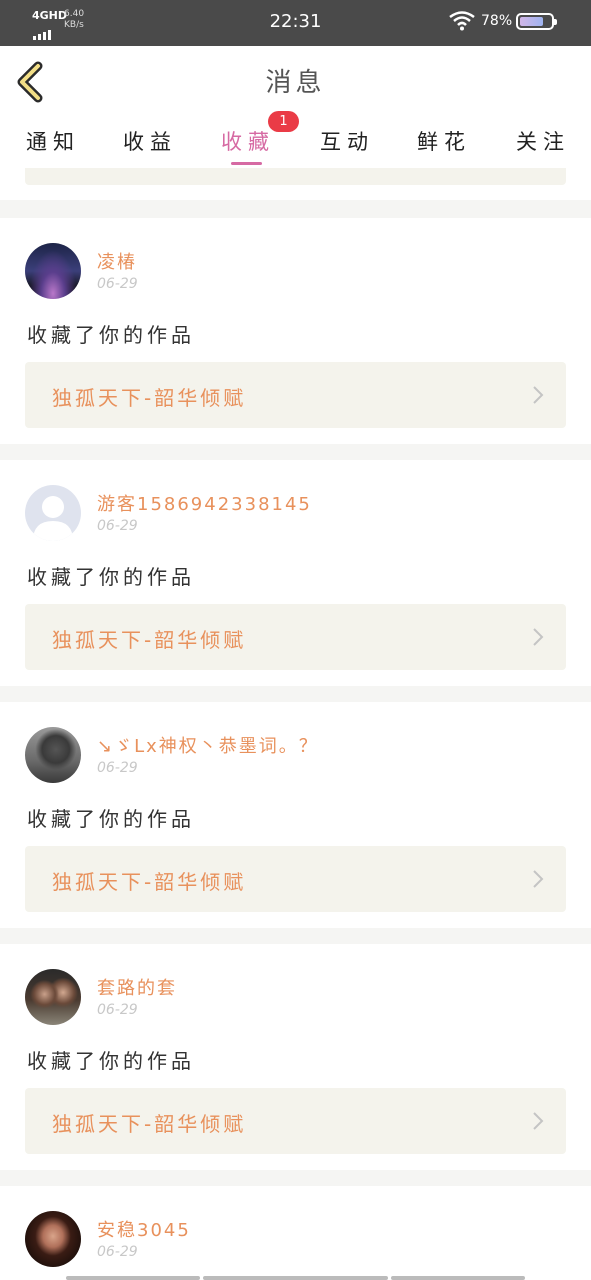 The image size is (591, 1280). What do you see at coordinates (295, 1233) in the screenshot?
I see `message-card: 安稳3045 06-29` at bounding box center [295, 1233].